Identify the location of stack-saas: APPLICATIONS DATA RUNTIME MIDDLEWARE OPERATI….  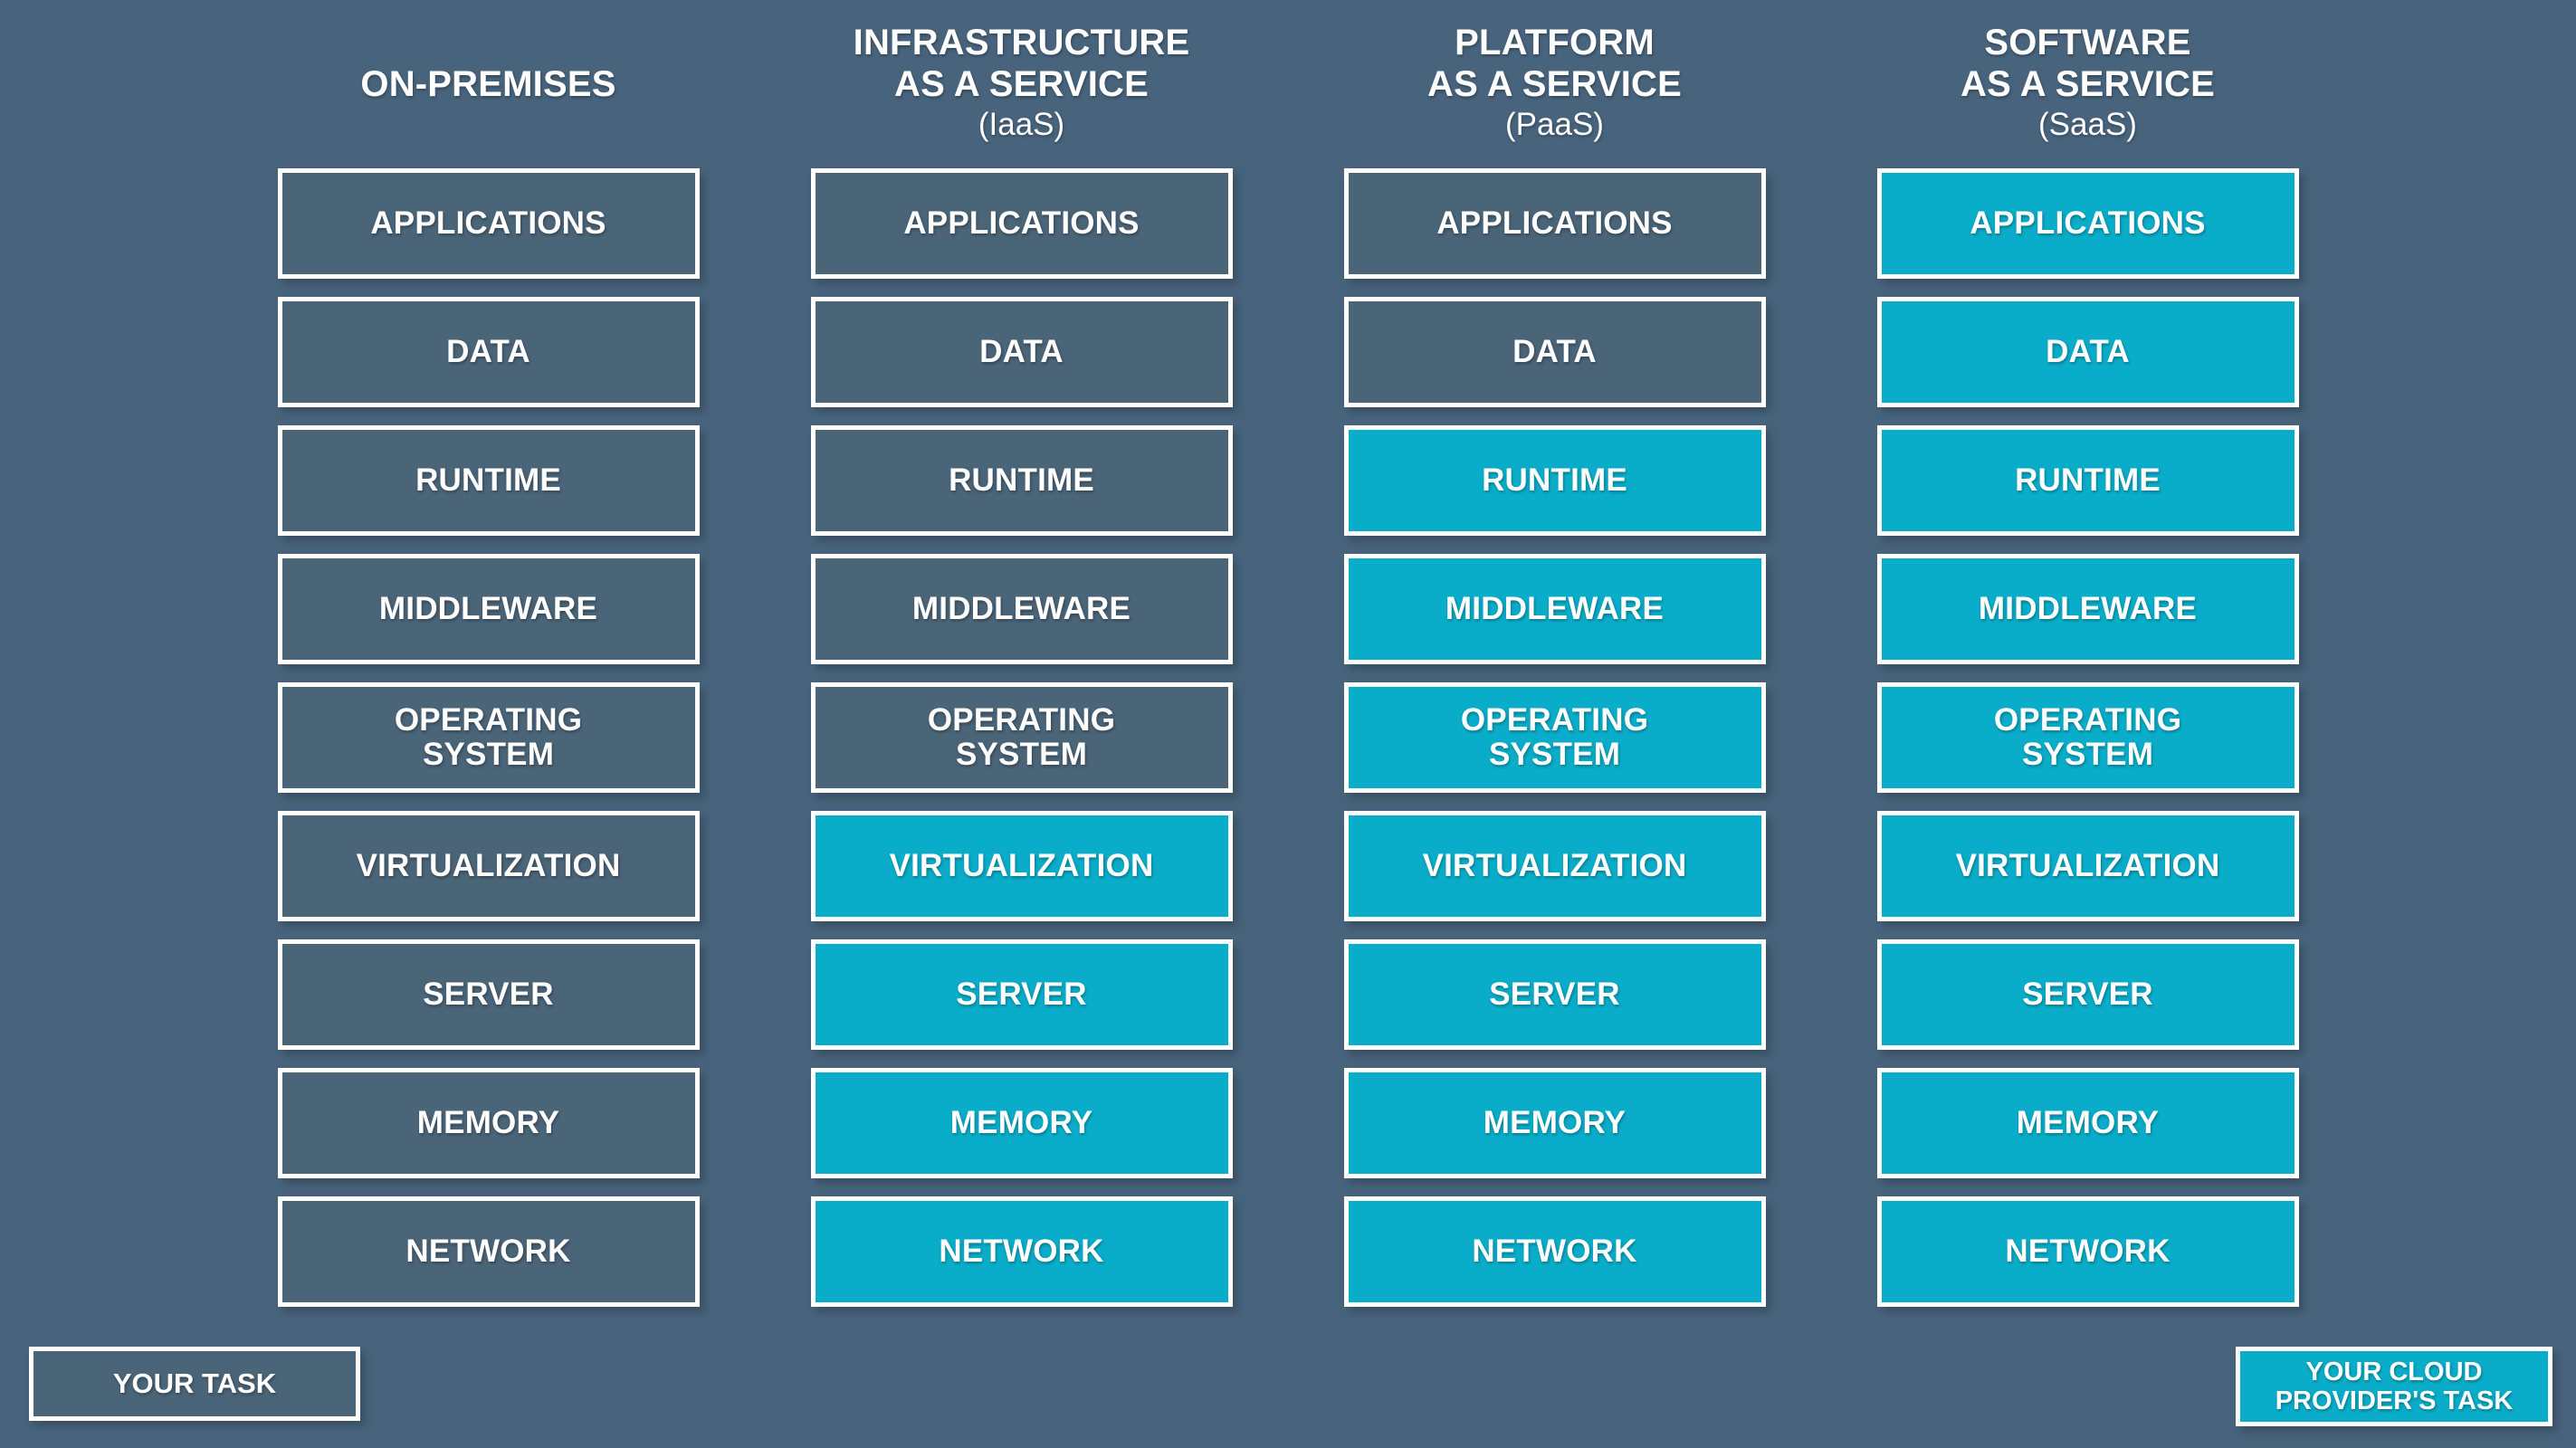
(2087, 738).